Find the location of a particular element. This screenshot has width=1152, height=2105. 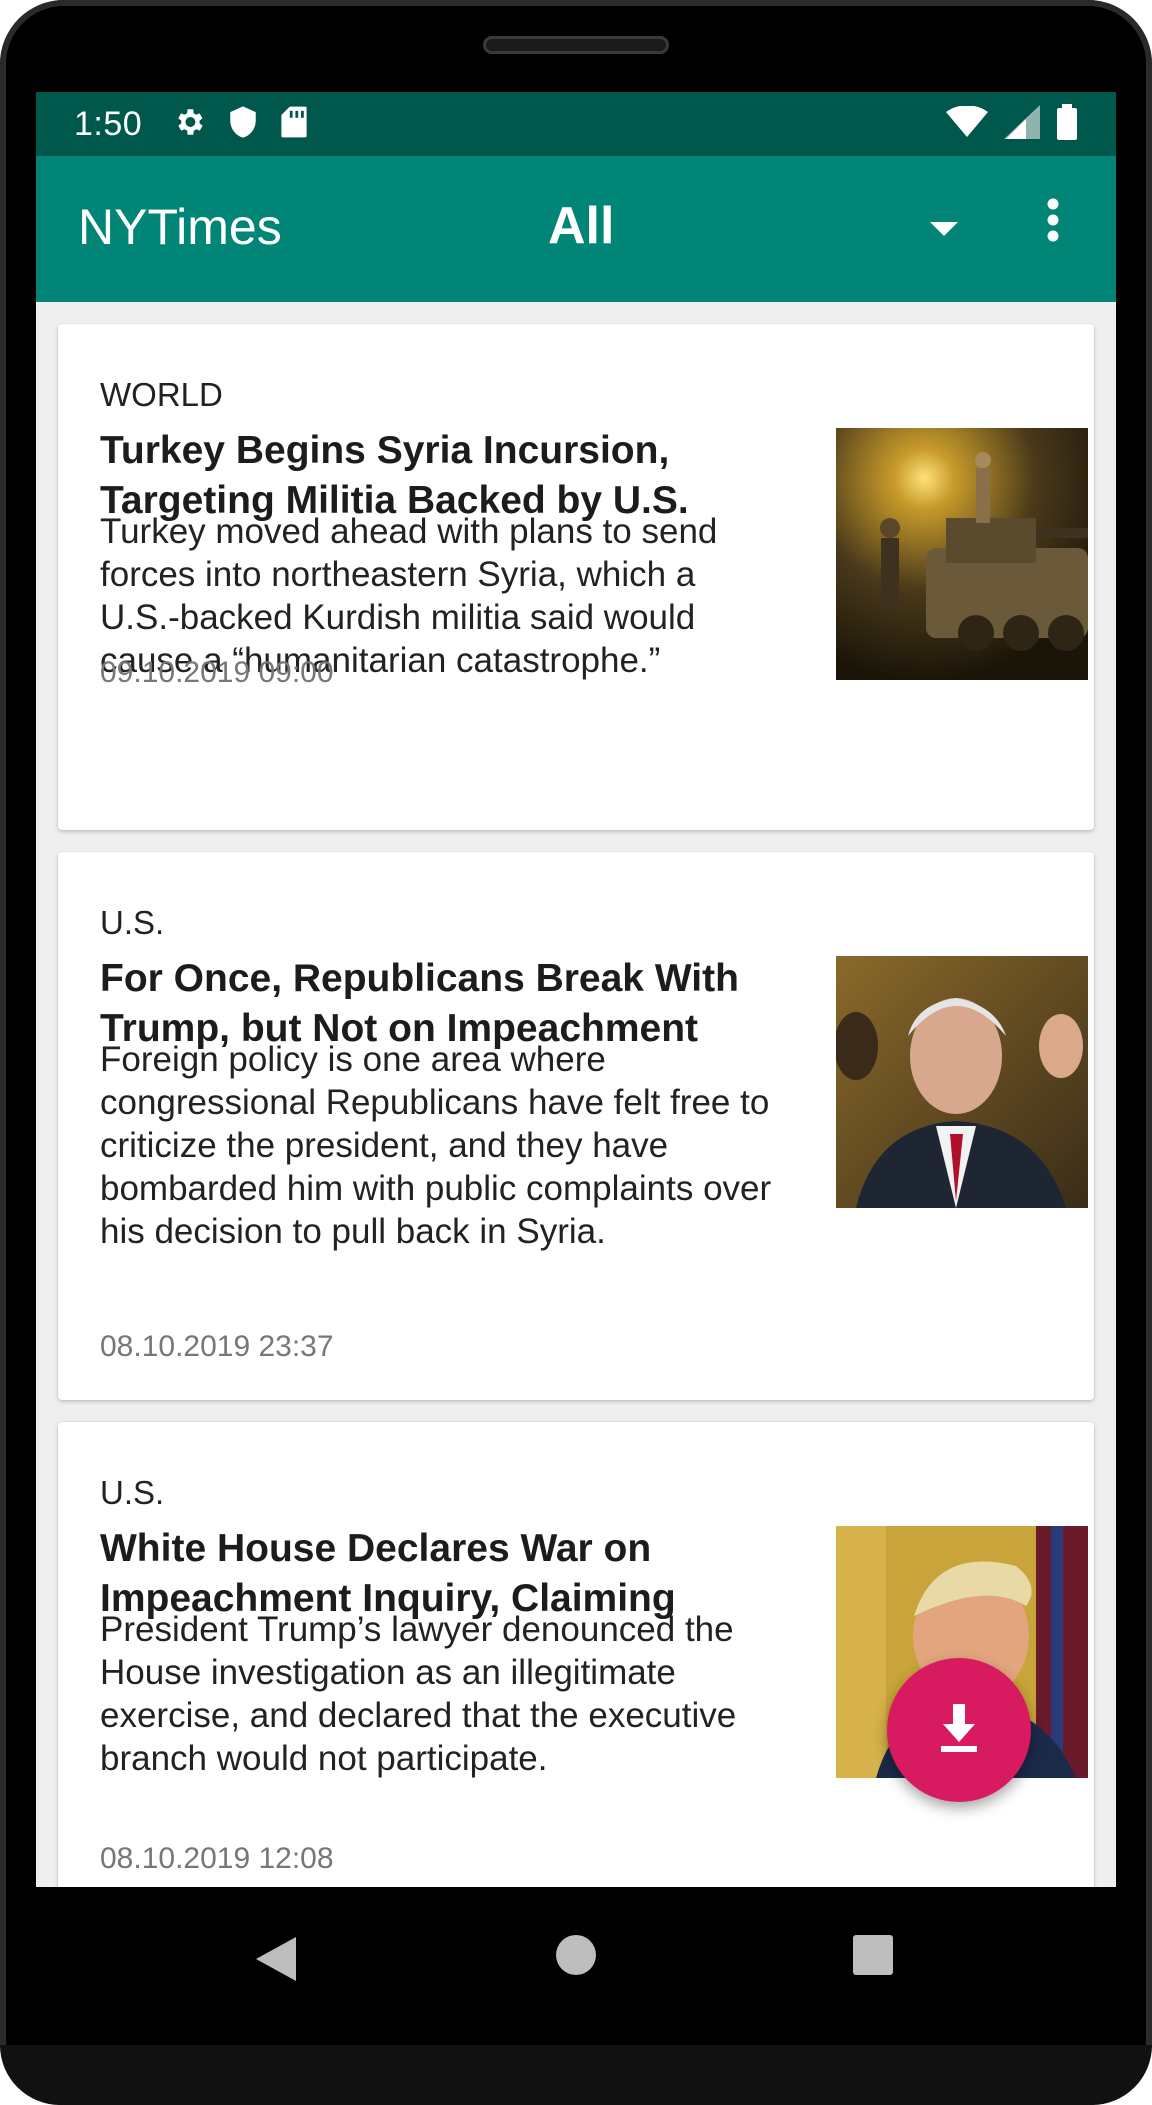

app-title: NYTimes is located at coordinates (180, 227).